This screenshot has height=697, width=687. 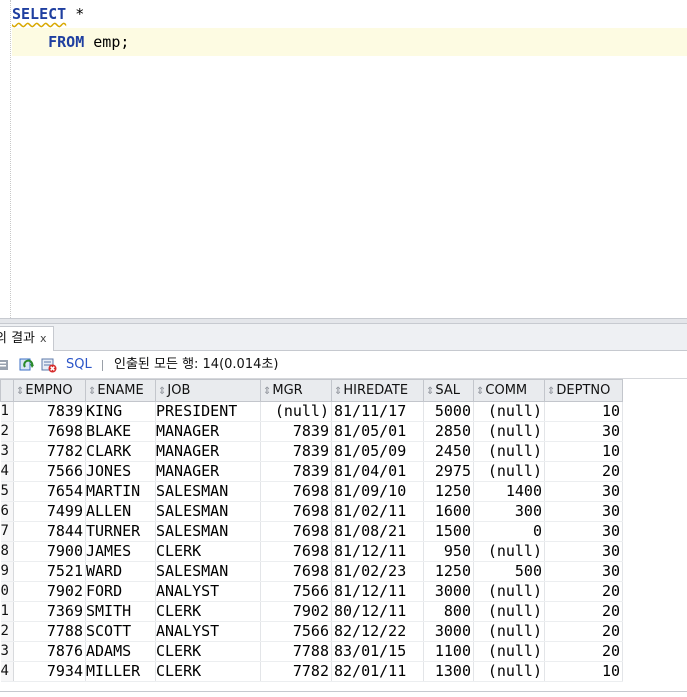 What do you see at coordinates (7, 631) in the screenshot?
I see `row-number: 2` at bounding box center [7, 631].